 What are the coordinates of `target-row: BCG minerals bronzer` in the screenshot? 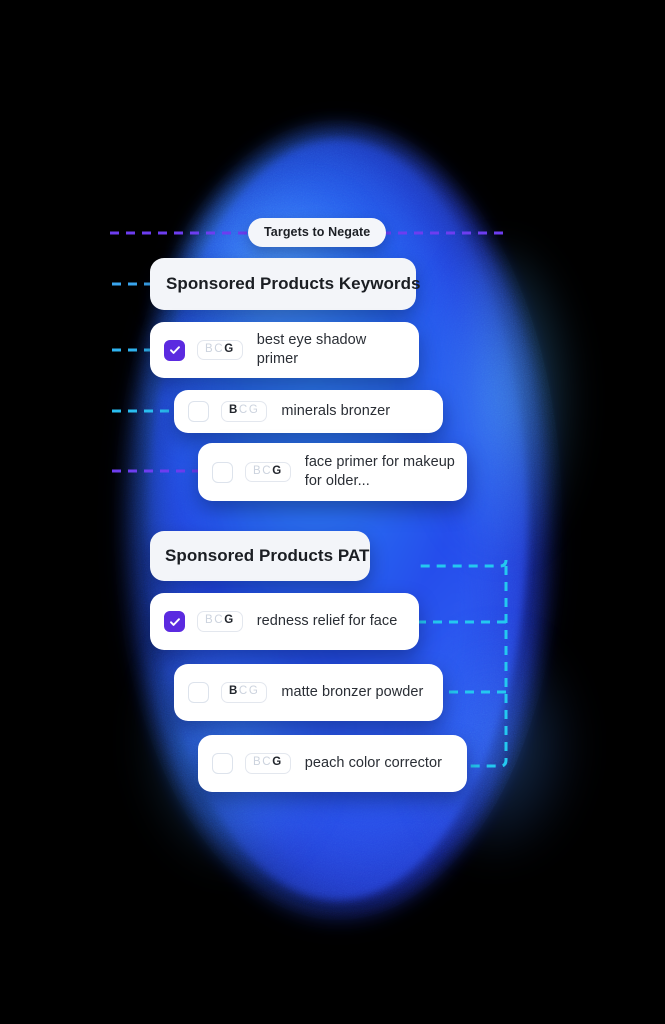 It's located at (308, 411).